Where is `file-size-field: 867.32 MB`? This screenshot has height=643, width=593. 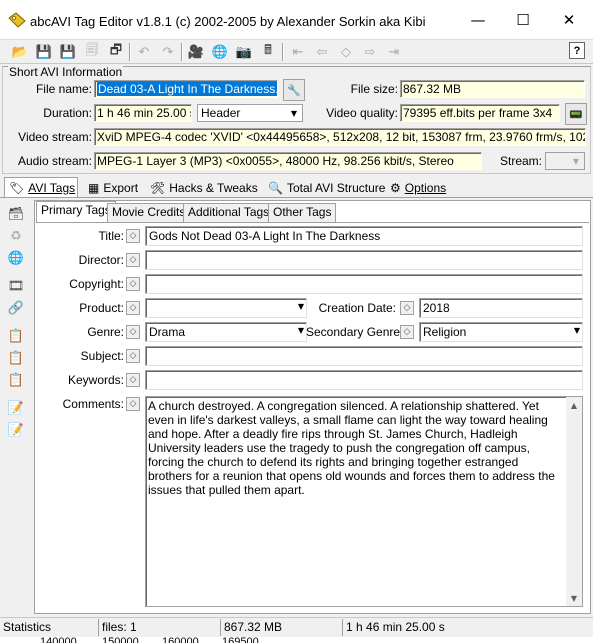 file-size-field: 867.32 MB is located at coordinates (492, 89).